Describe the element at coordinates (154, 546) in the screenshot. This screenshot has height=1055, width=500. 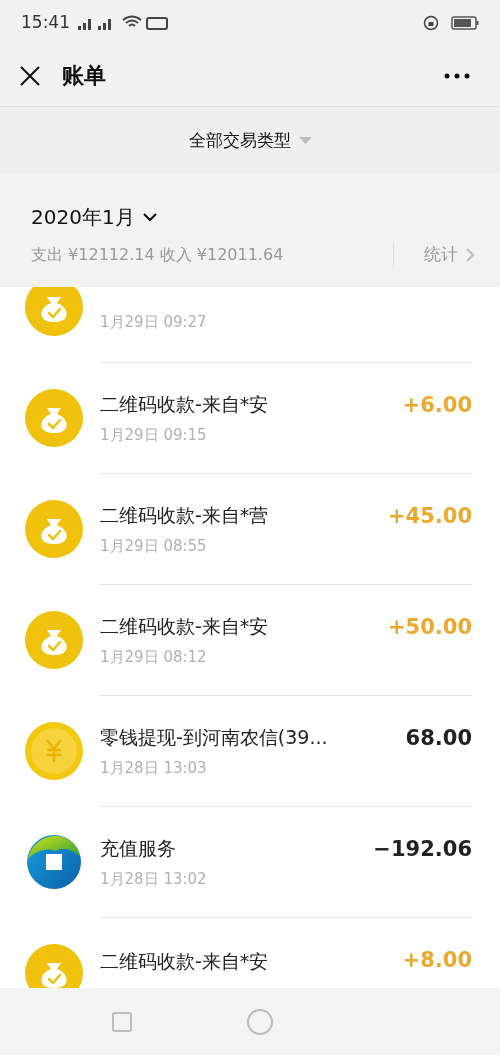
I see `transaction-date: 1月29日 08:55` at that location.